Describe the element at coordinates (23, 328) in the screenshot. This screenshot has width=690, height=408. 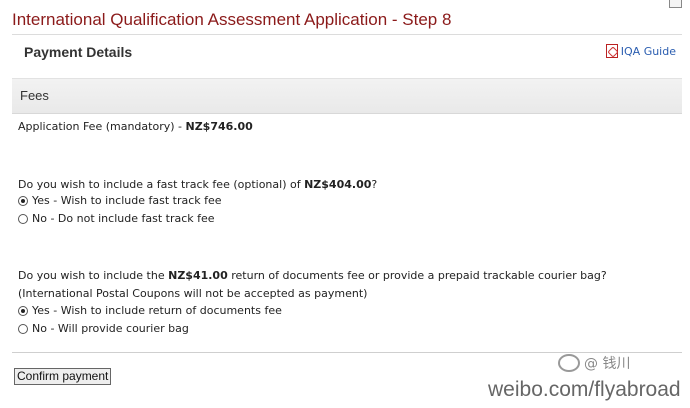
I see `return-docs-no-radio` at that location.